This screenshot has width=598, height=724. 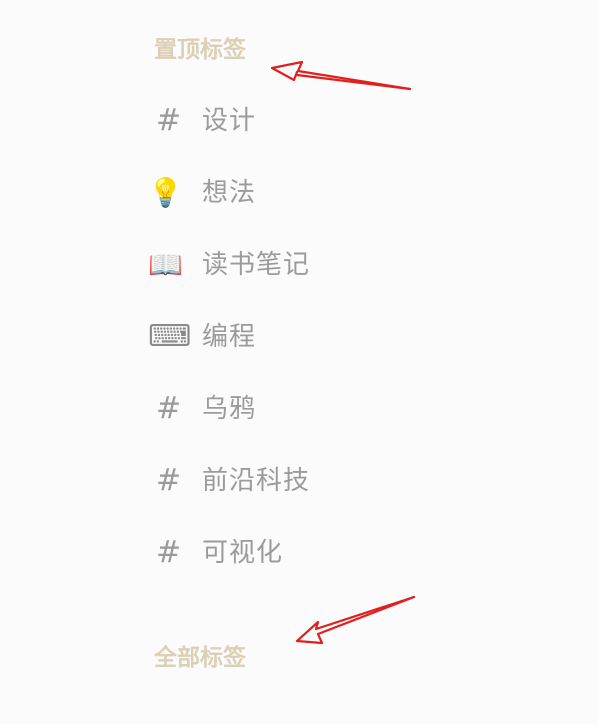 What do you see at coordinates (200, 50) in the screenshot?
I see `pinned-tags-title: 置顶标签` at bounding box center [200, 50].